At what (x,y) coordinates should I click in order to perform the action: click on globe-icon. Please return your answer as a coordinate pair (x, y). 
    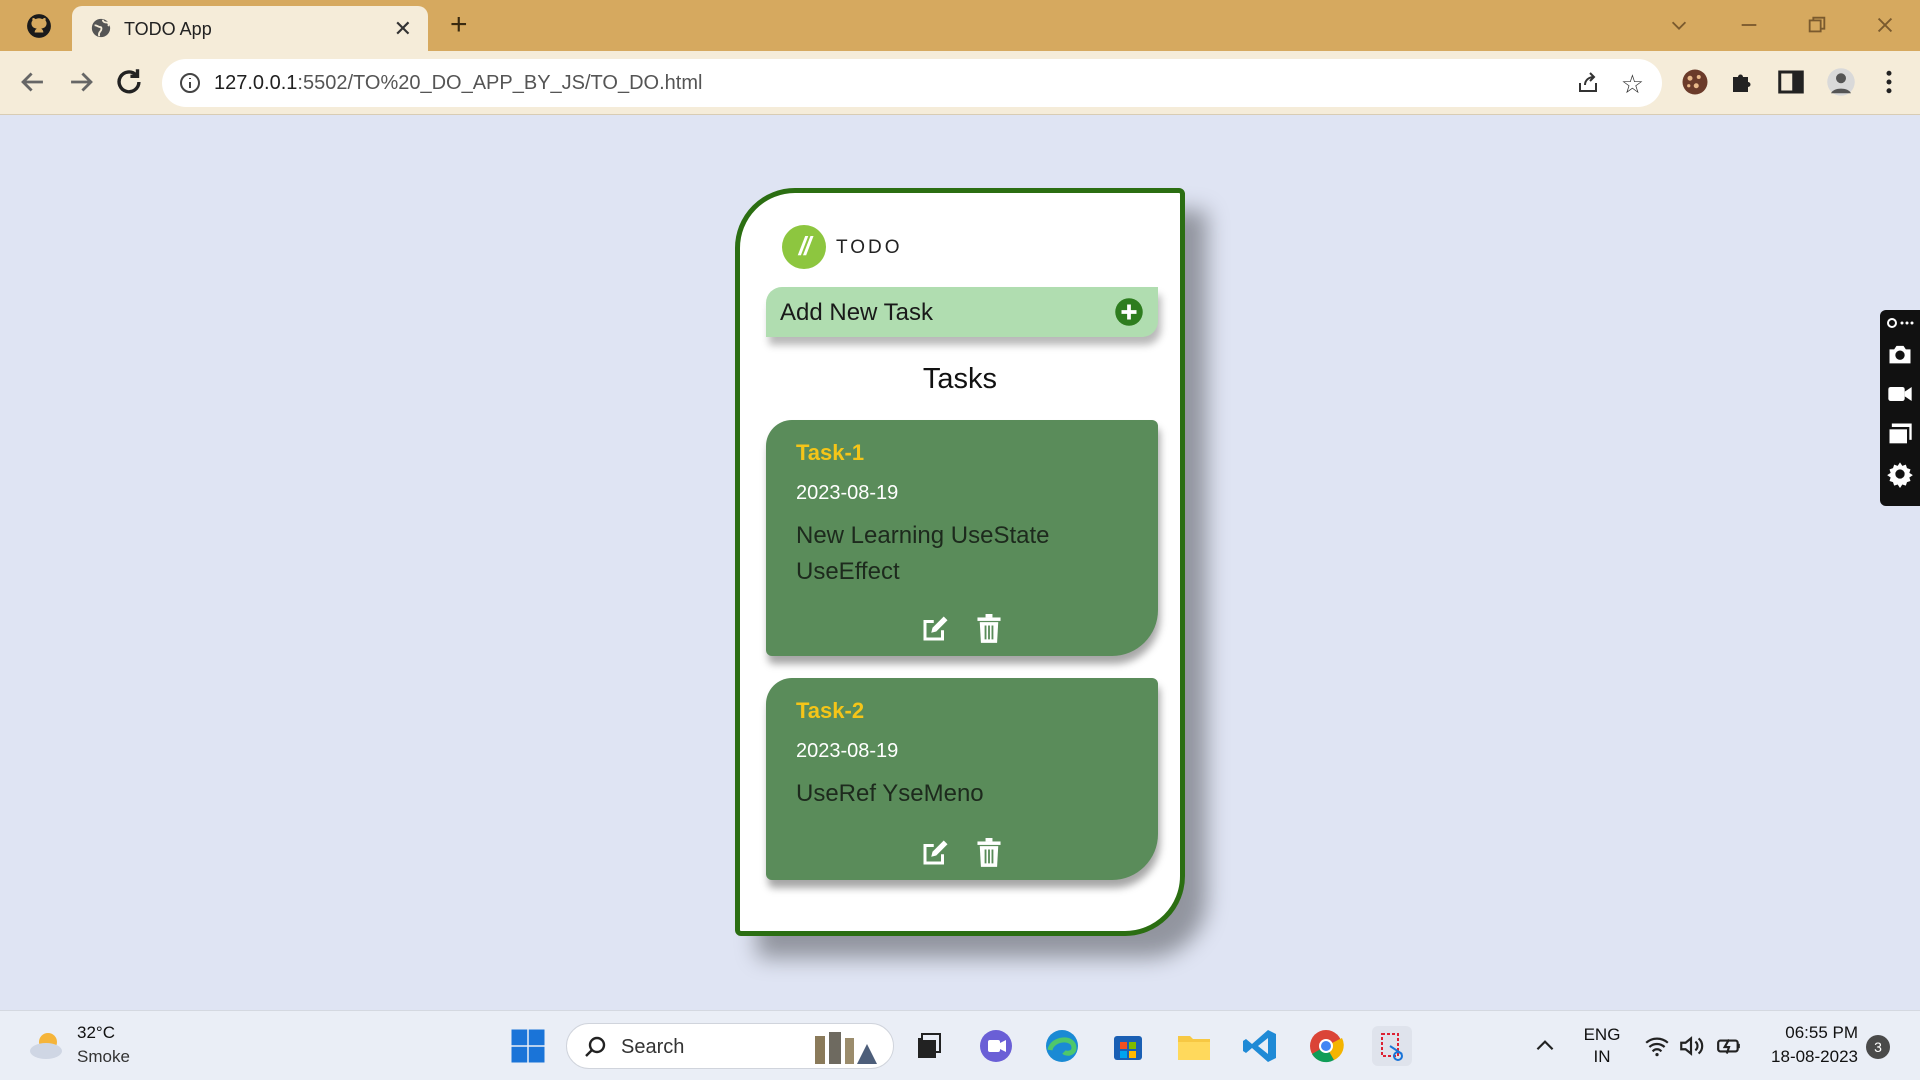
    Looking at the image, I should click on (101, 28).